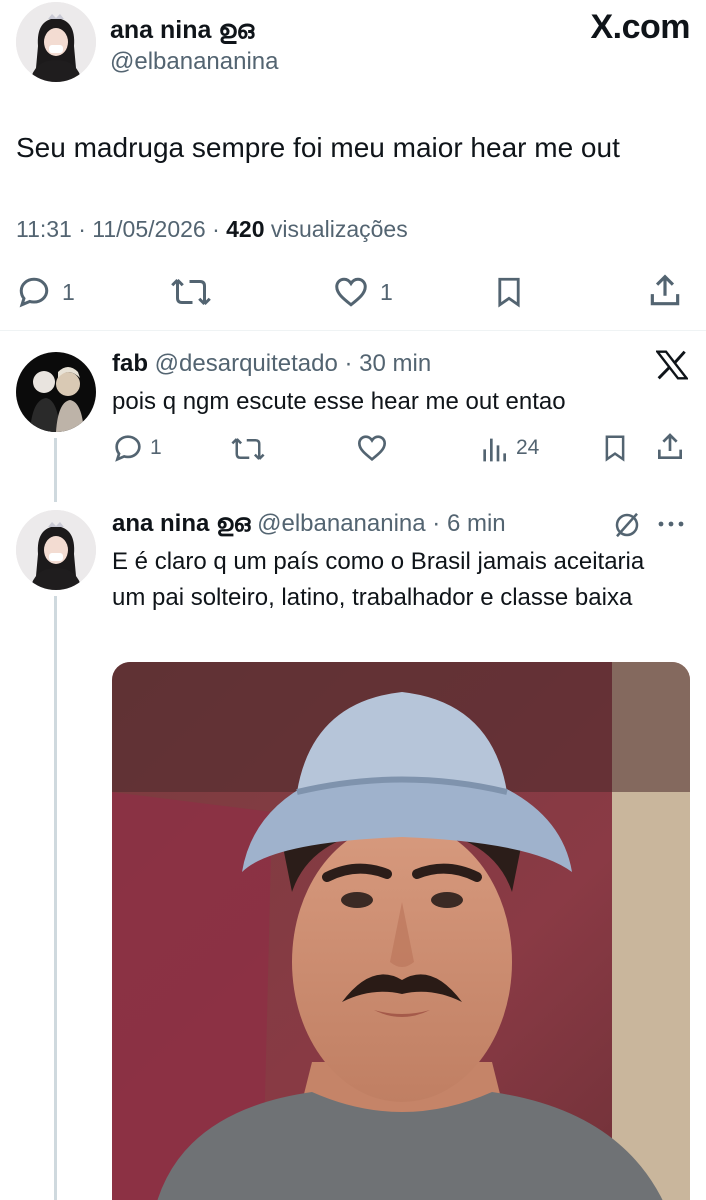 The width and height of the screenshot is (706, 1200). What do you see at coordinates (353, 44) in the screenshot?
I see `main-tweet-header: ana nina ഉഒ @elbanananina X.com` at bounding box center [353, 44].